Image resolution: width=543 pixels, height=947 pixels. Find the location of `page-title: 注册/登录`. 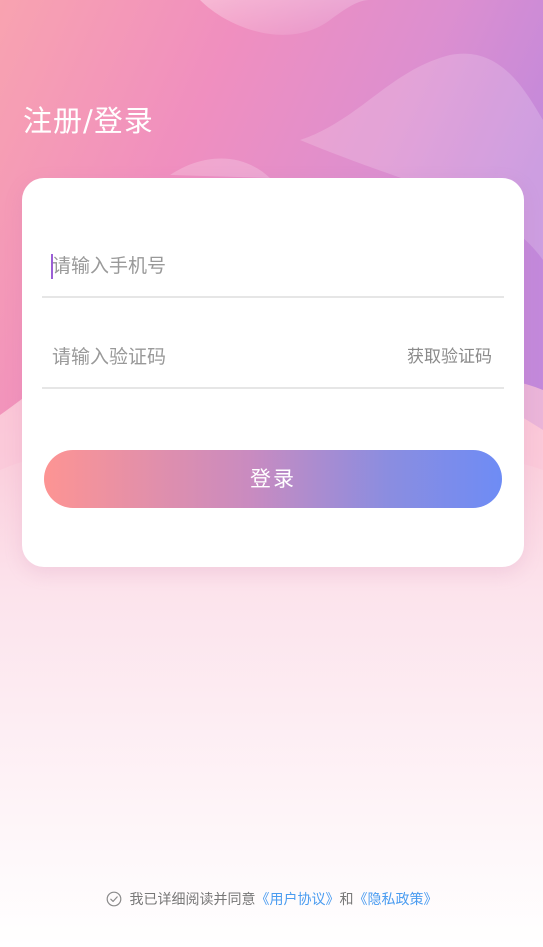

page-title: 注册/登录 is located at coordinates (88, 121).